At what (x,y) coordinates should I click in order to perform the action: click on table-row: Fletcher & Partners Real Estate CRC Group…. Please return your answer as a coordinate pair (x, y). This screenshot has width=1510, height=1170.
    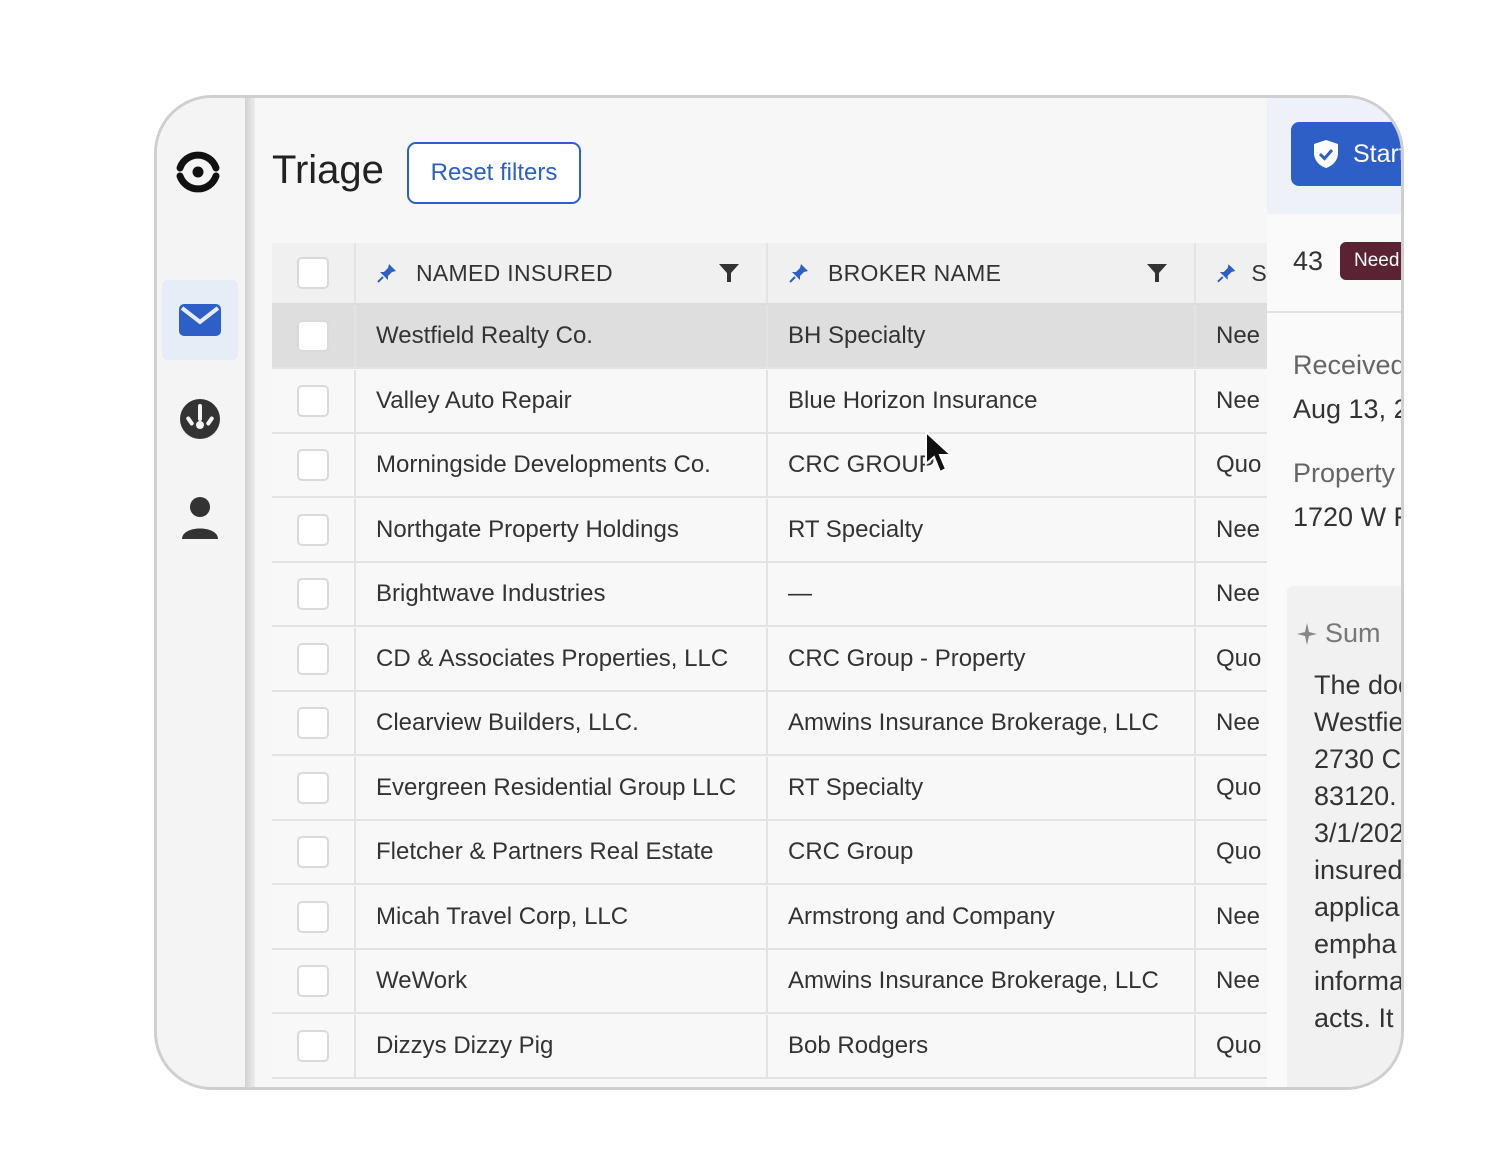
    Looking at the image, I should click on (769, 853).